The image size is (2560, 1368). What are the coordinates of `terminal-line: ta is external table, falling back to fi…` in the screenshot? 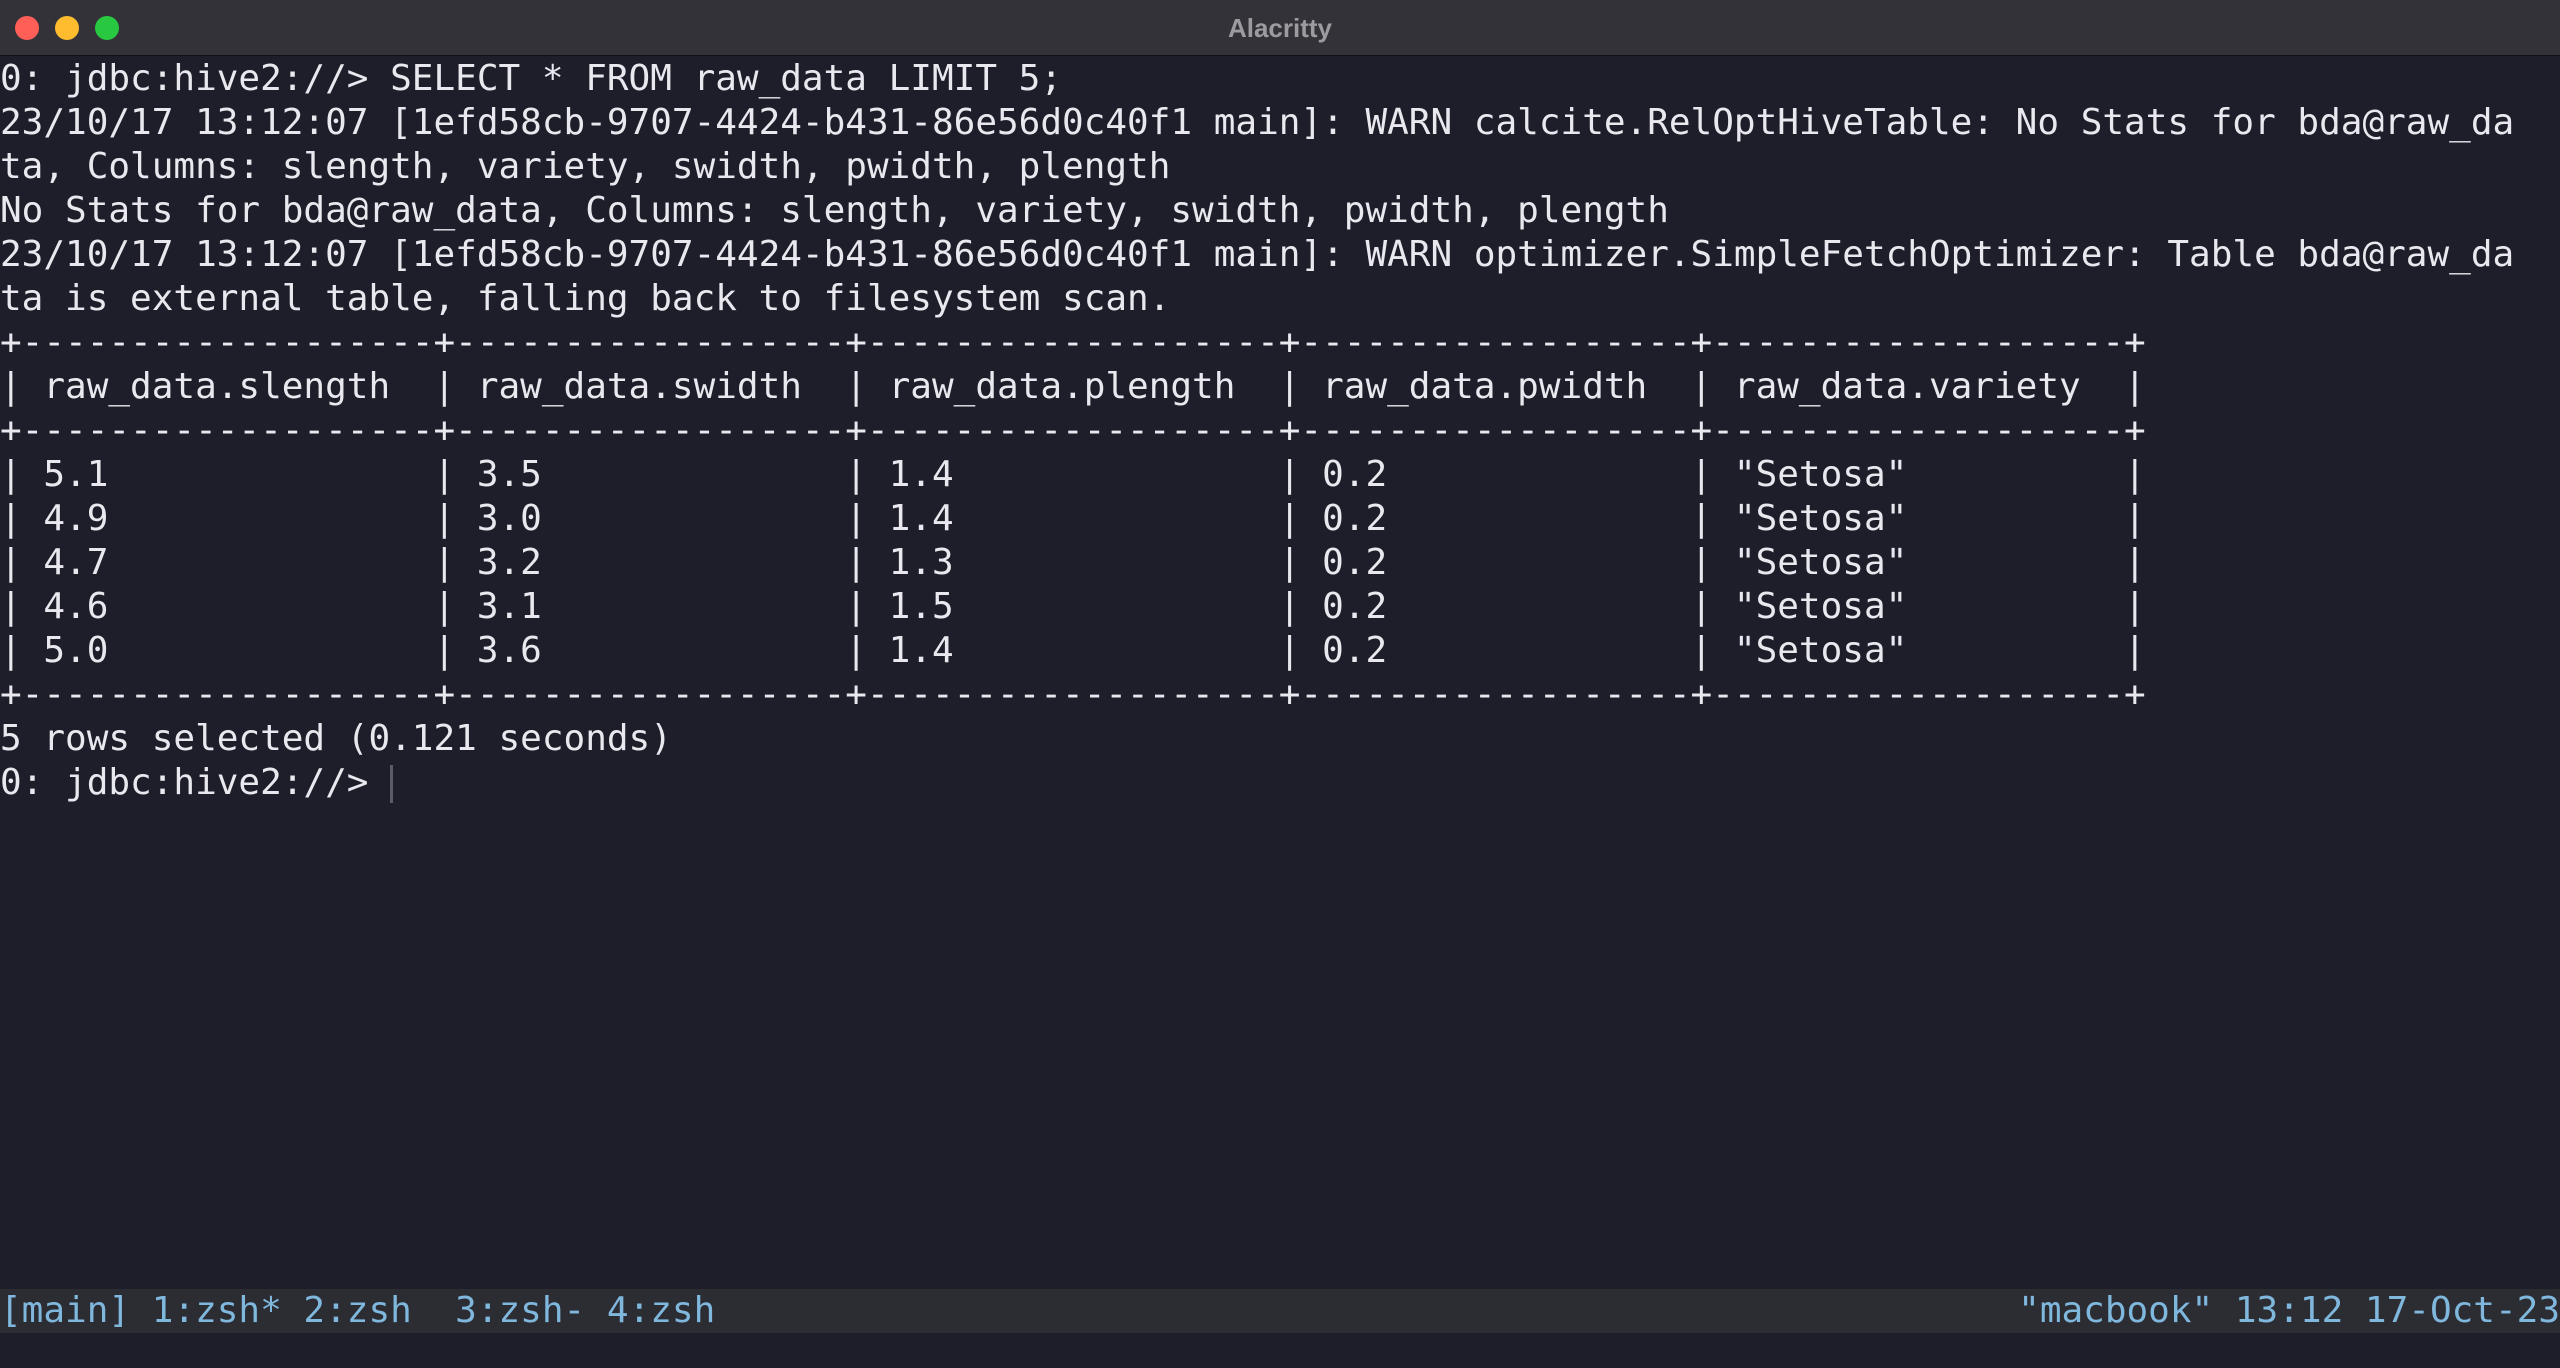 It's located at (585, 298).